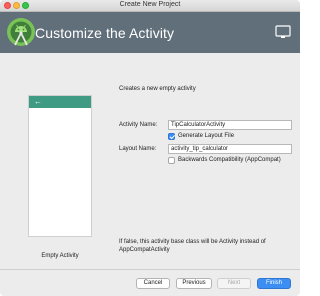 The image size is (320, 296). Describe the element at coordinates (153, 283) in the screenshot. I see `cancel-button: Cancel` at that location.